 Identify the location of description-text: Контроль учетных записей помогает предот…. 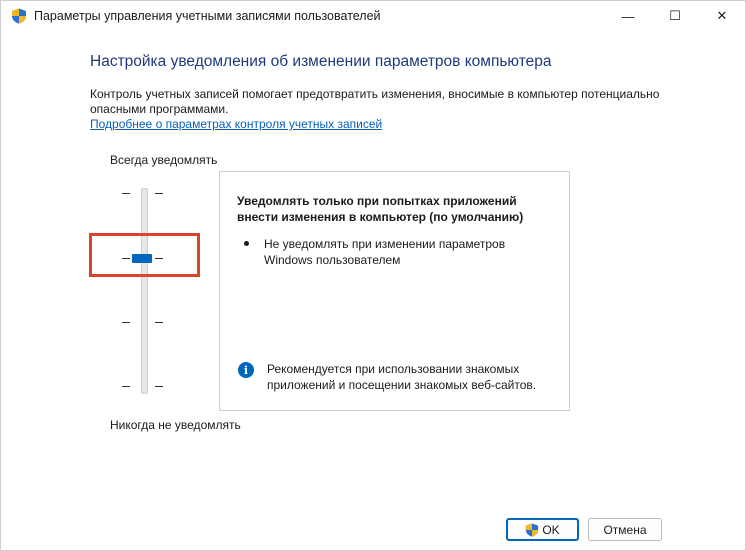
(375, 101).